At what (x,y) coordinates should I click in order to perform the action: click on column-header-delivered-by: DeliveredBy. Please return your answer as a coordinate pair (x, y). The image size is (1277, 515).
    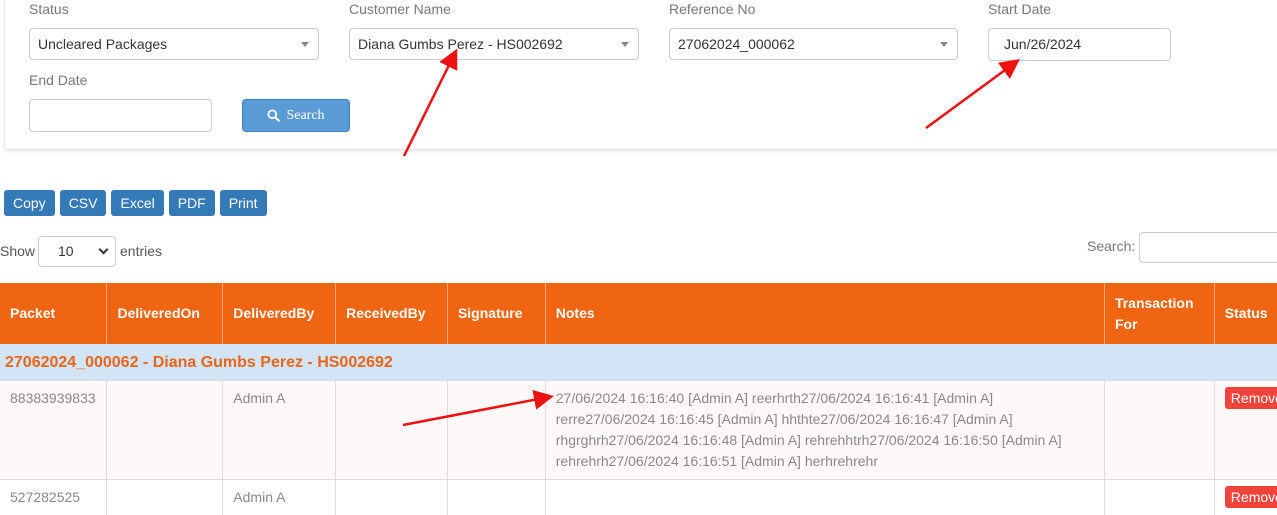
    Looking at the image, I should click on (279, 313).